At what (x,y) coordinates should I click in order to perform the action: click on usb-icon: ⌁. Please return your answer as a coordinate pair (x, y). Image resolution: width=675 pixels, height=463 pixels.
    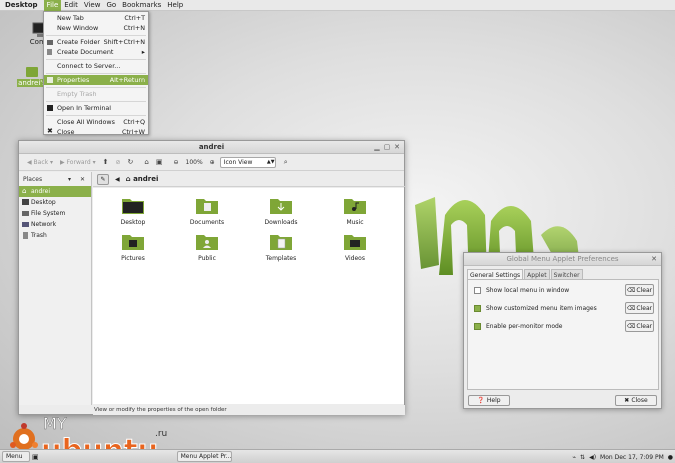
    Looking at the image, I should click on (574, 457).